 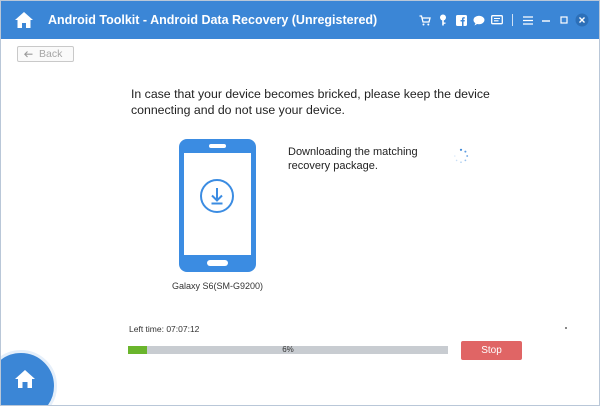 What do you see at coordinates (443, 20) in the screenshot?
I see `key-icon` at bounding box center [443, 20].